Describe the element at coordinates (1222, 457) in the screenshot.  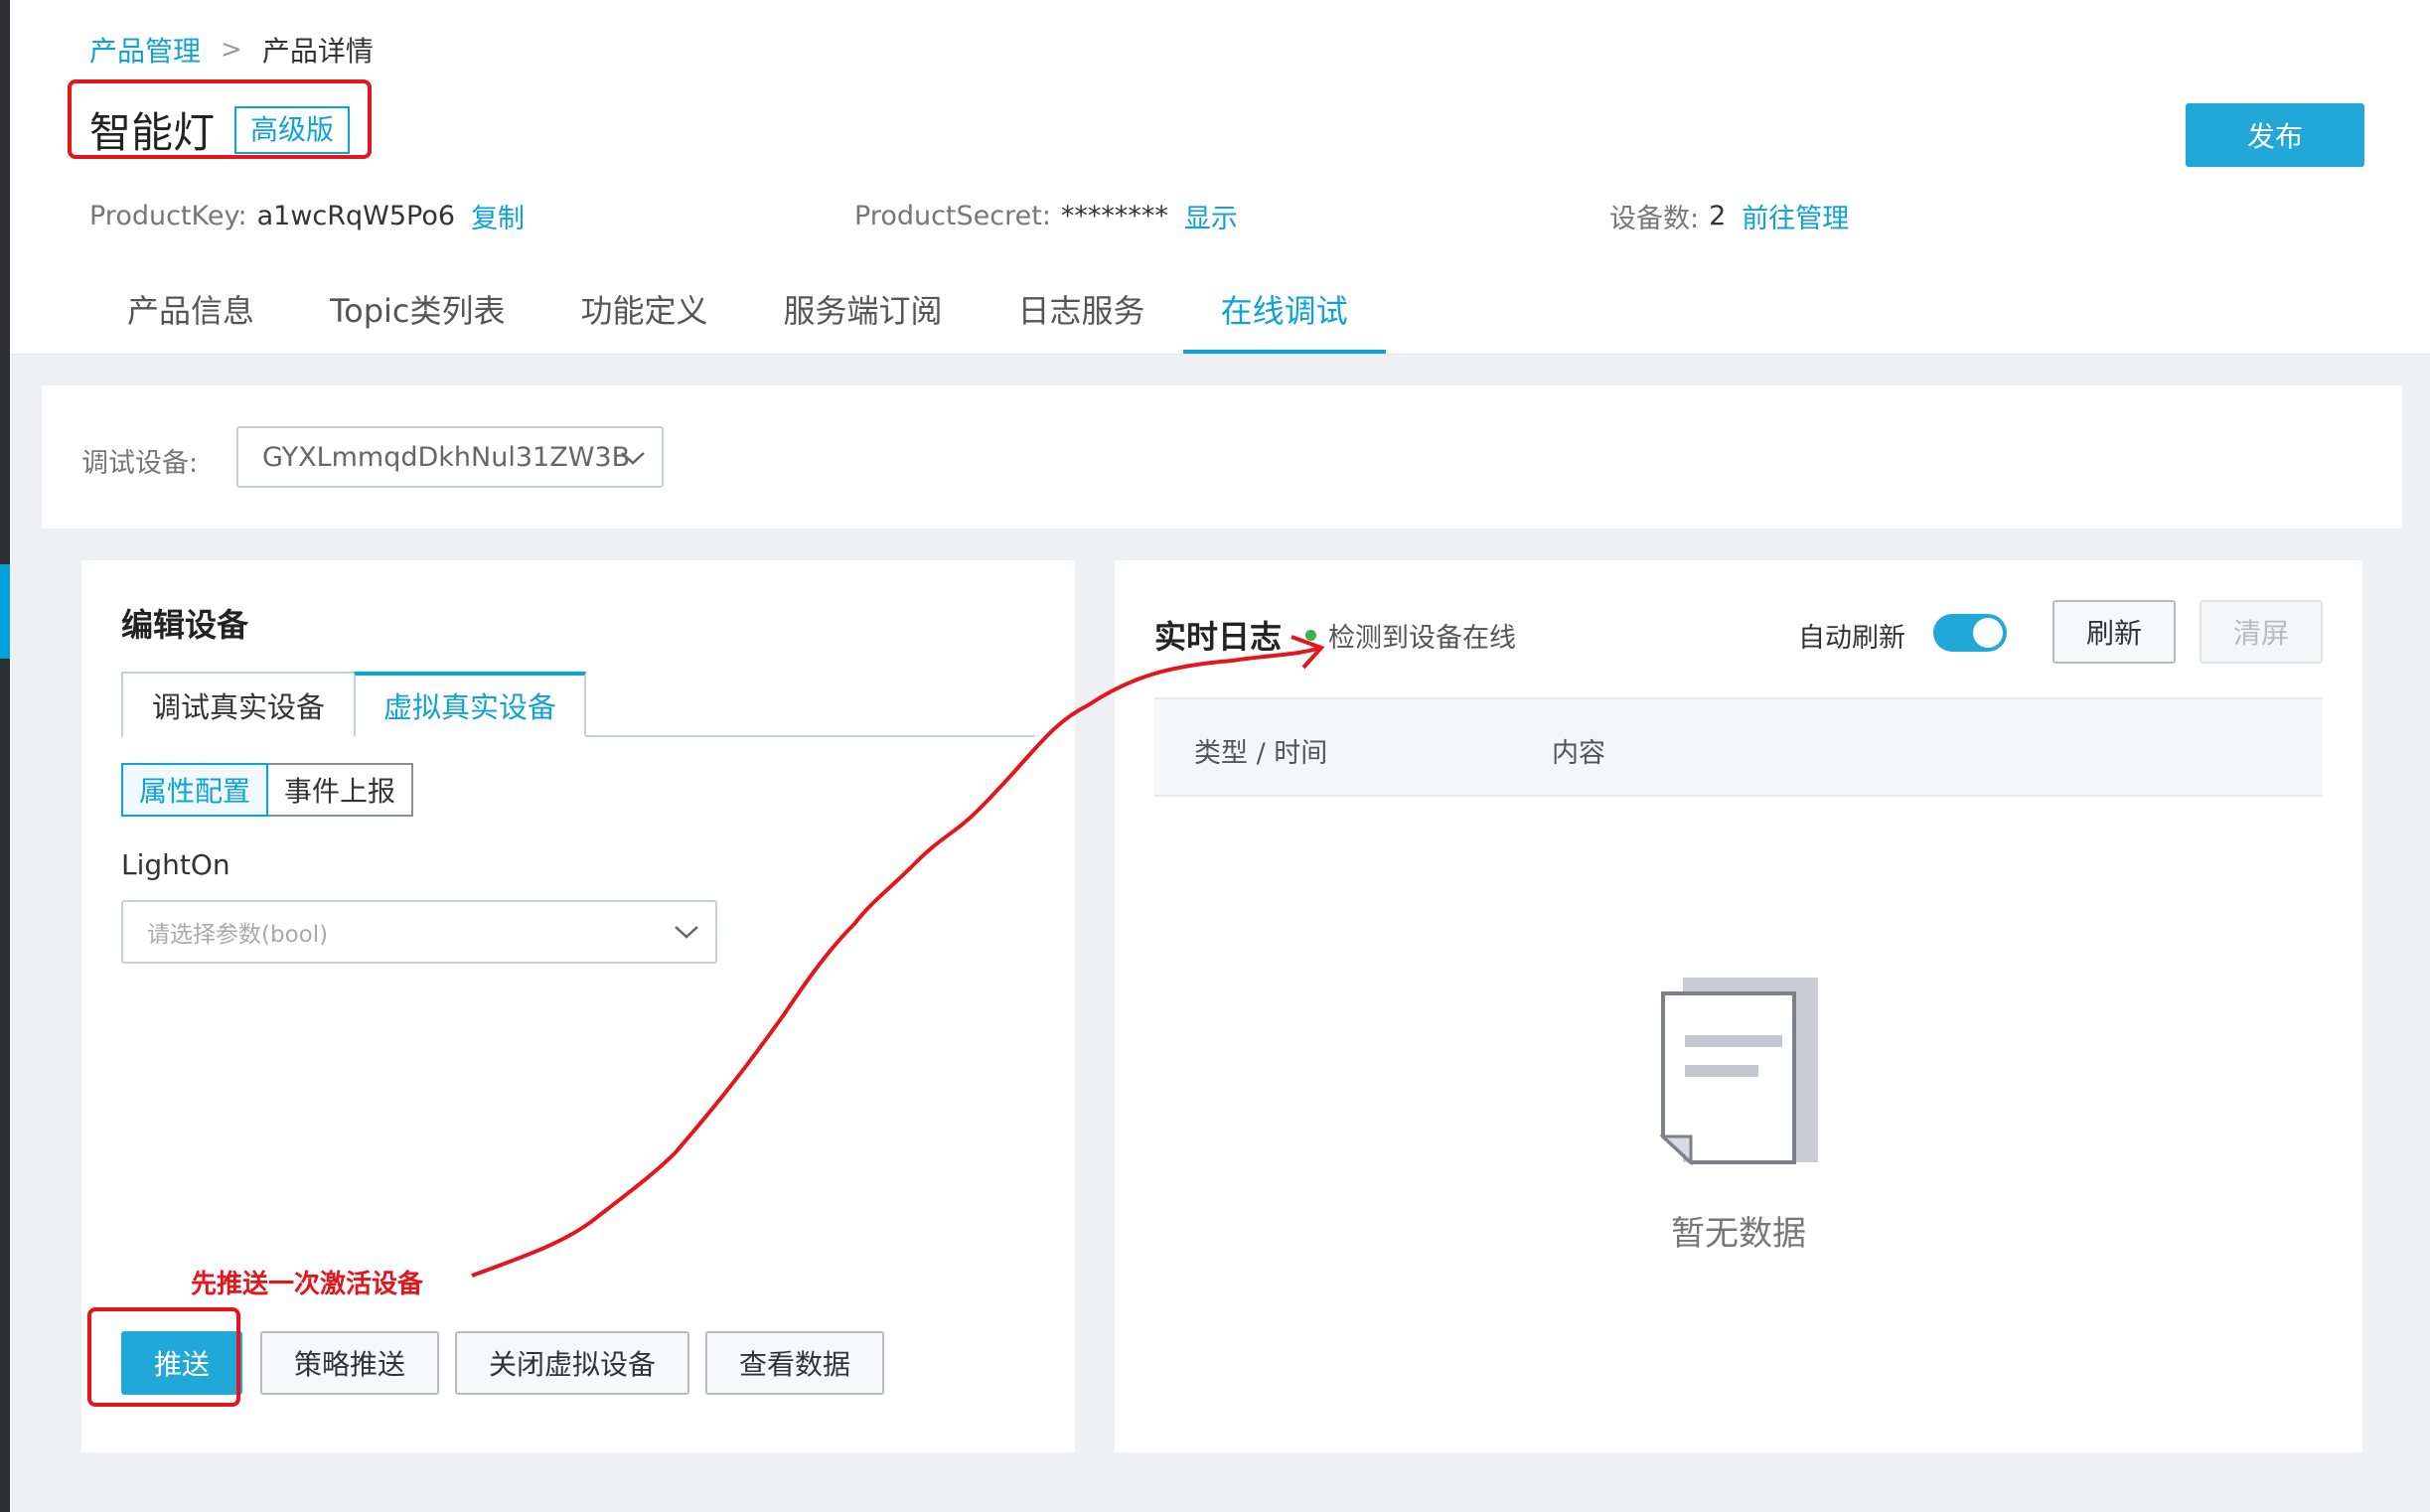
I see `debug-device-panel: 调试设备: GYXLmmqdDkhNul31ZW3B` at that location.